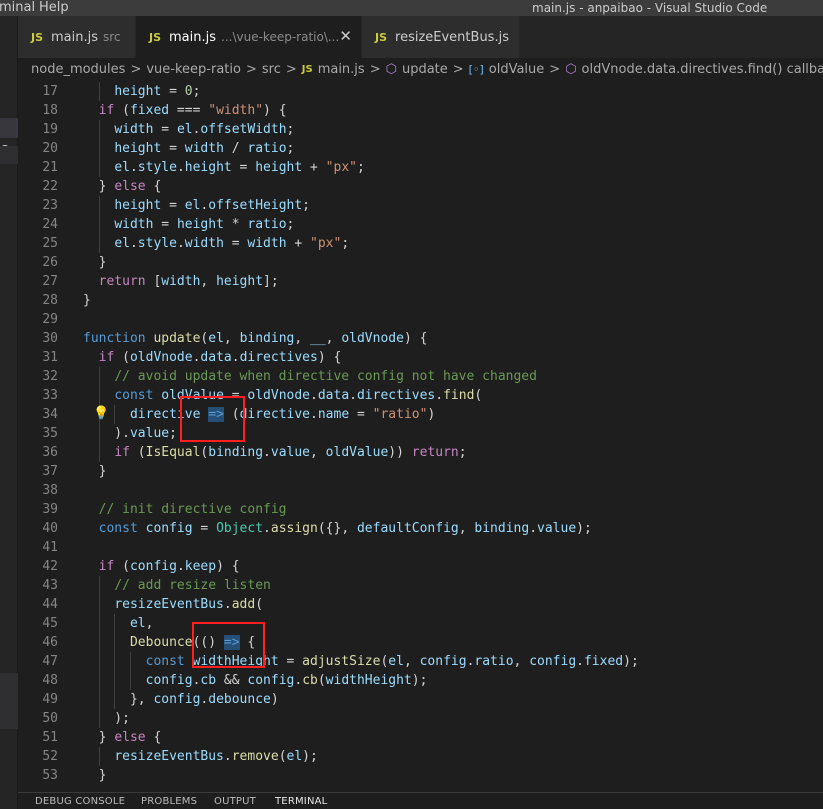 This screenshot has width=823, height=809. Describe the element at coordinates (420, 775) in the screenshot. I see `code-line: 53 }` at that location.